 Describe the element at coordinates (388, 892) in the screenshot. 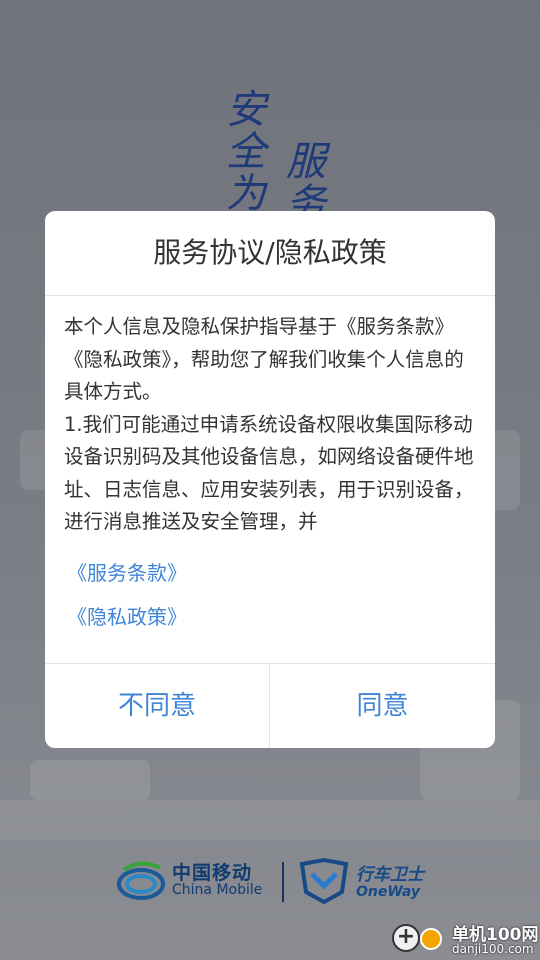

I see `brand-oneway-en: OneWay` at that location.